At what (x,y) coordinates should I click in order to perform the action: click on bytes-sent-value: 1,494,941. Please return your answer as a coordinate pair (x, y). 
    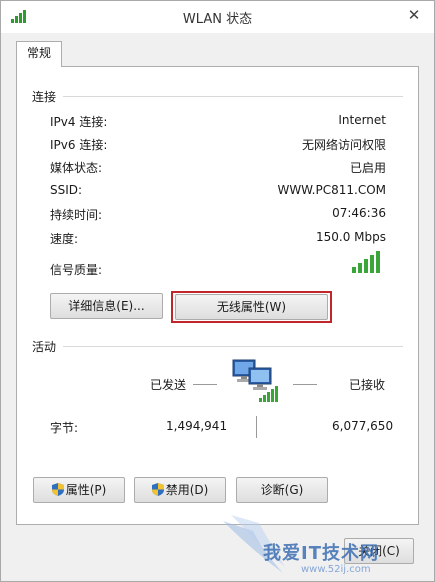
    Looking at the image, I should click on (197, 426).